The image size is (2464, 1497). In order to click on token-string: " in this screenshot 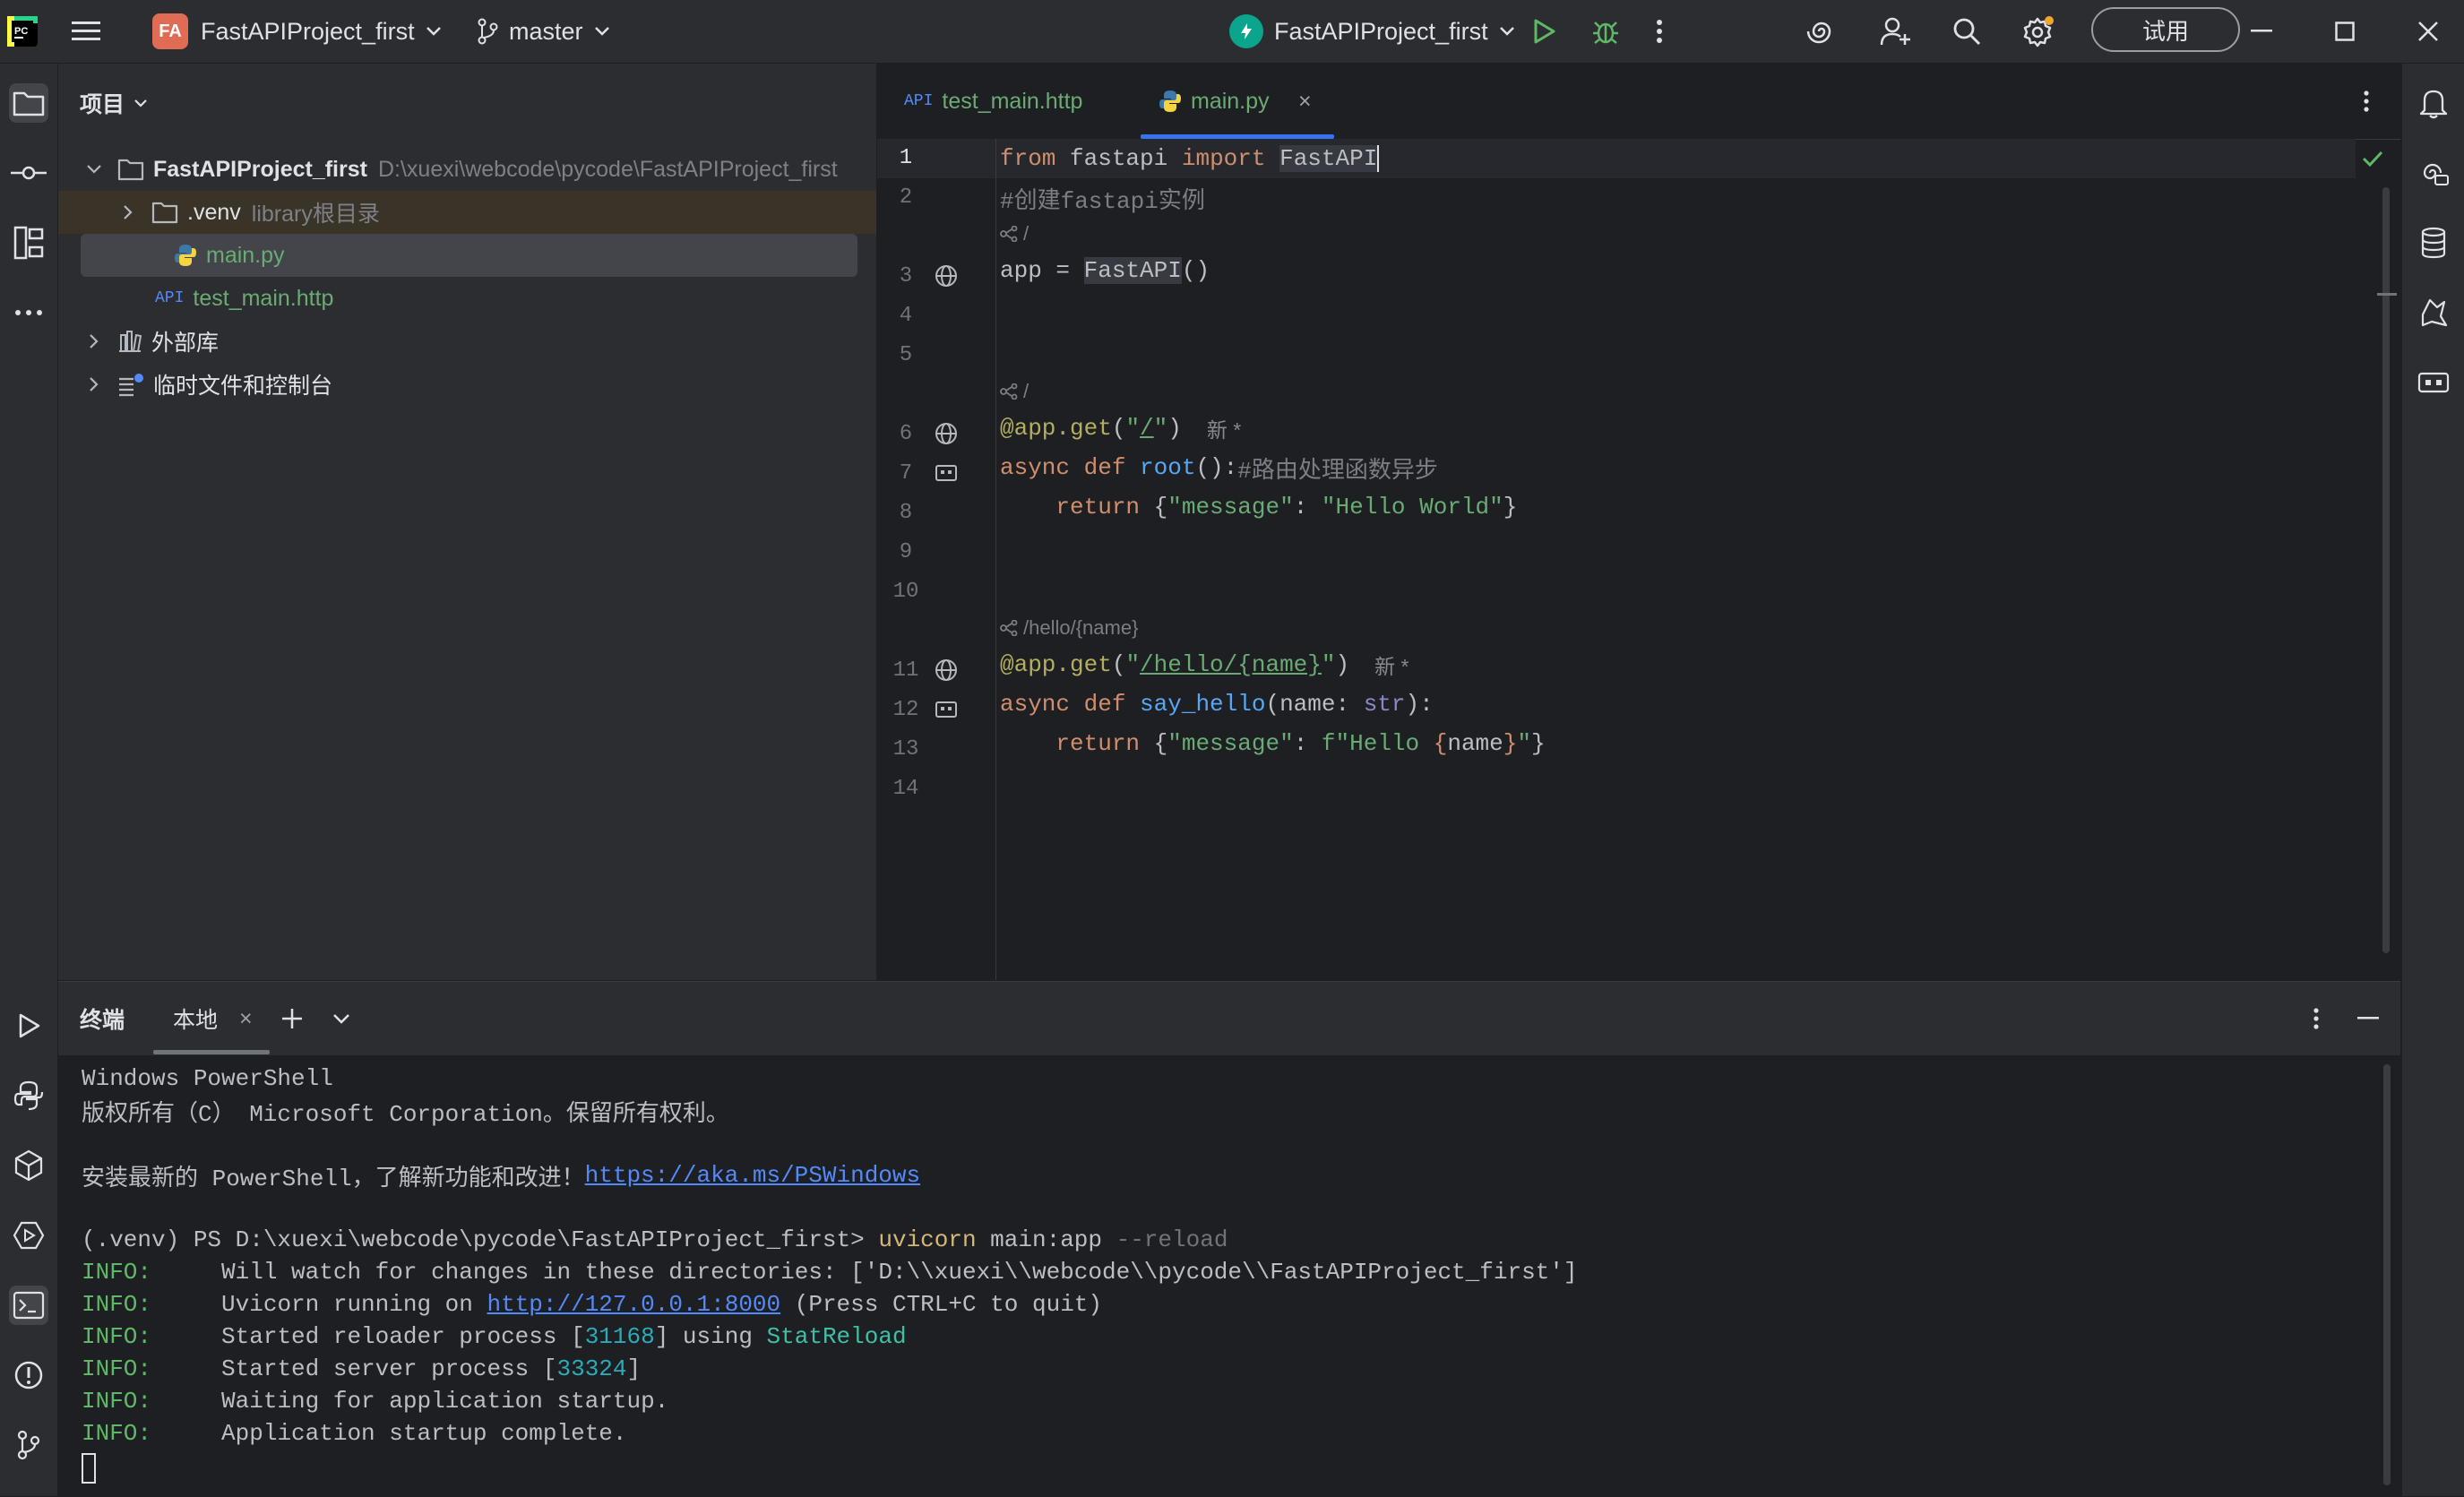, I will do `click(1328, 664)`.